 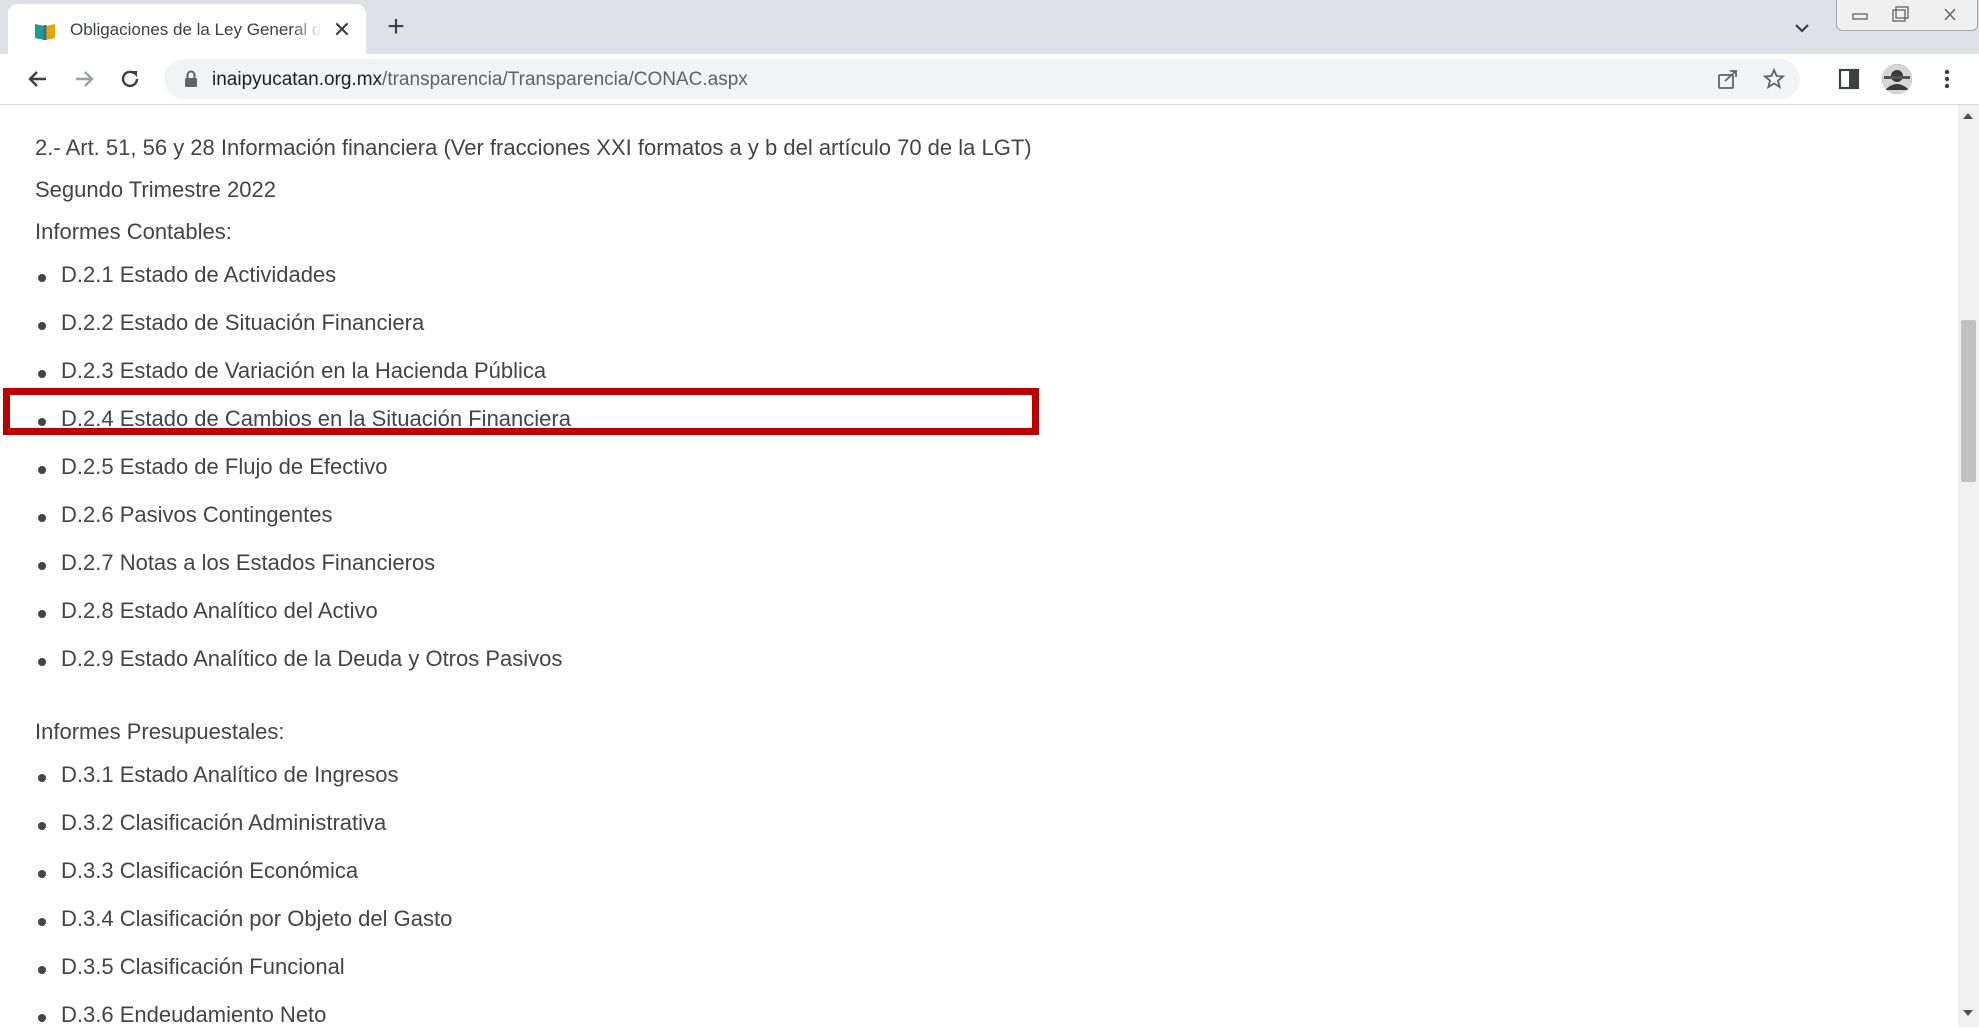 I want to click on profile-avatar, so click(x=1897, y=79).